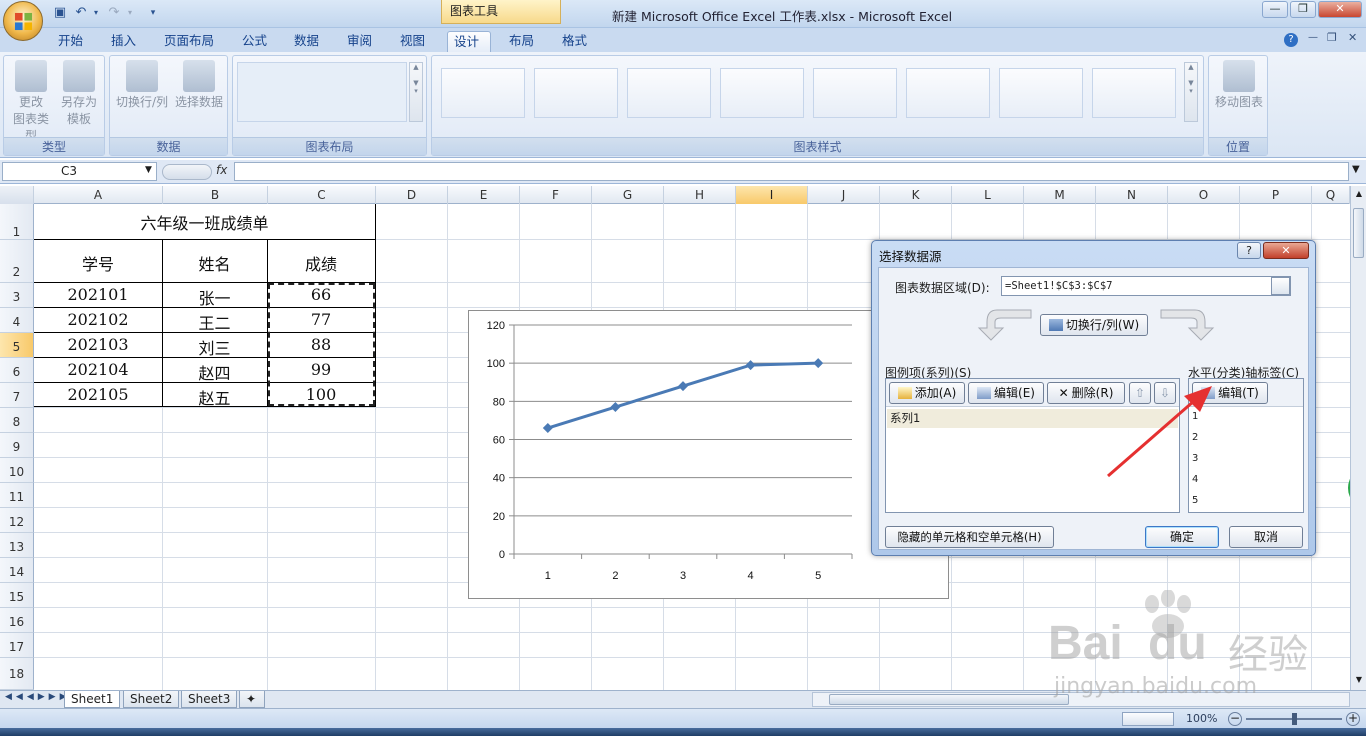 The width and height of the screenshot is (1366, 736). What do you see at coordinates (17, 261) in the screenshot?
I see `row-header: 2` at bounding box center [17, 261].